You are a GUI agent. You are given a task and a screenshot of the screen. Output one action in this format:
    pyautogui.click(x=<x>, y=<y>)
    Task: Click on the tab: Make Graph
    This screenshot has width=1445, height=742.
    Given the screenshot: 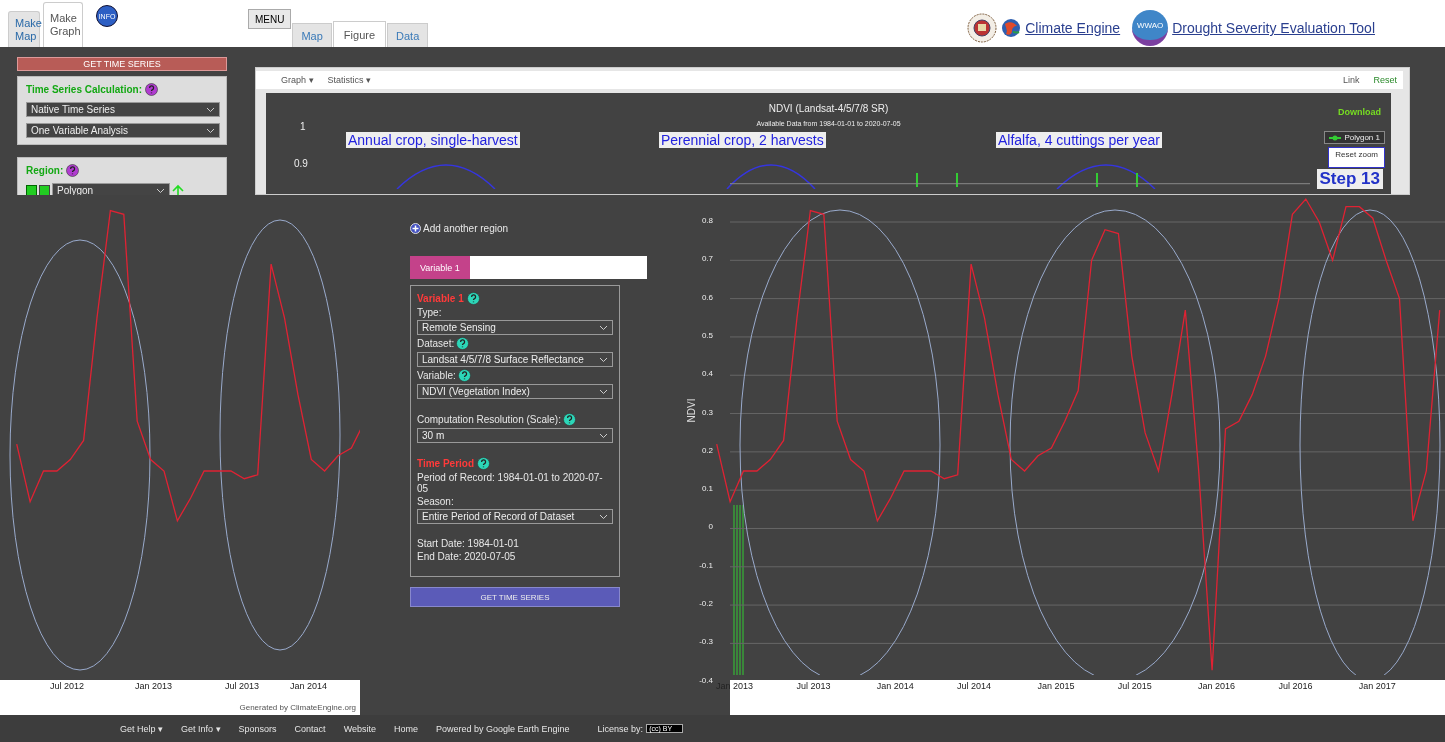 What is the action you would take?
    pyautogui.click(x=63, y=24)
    